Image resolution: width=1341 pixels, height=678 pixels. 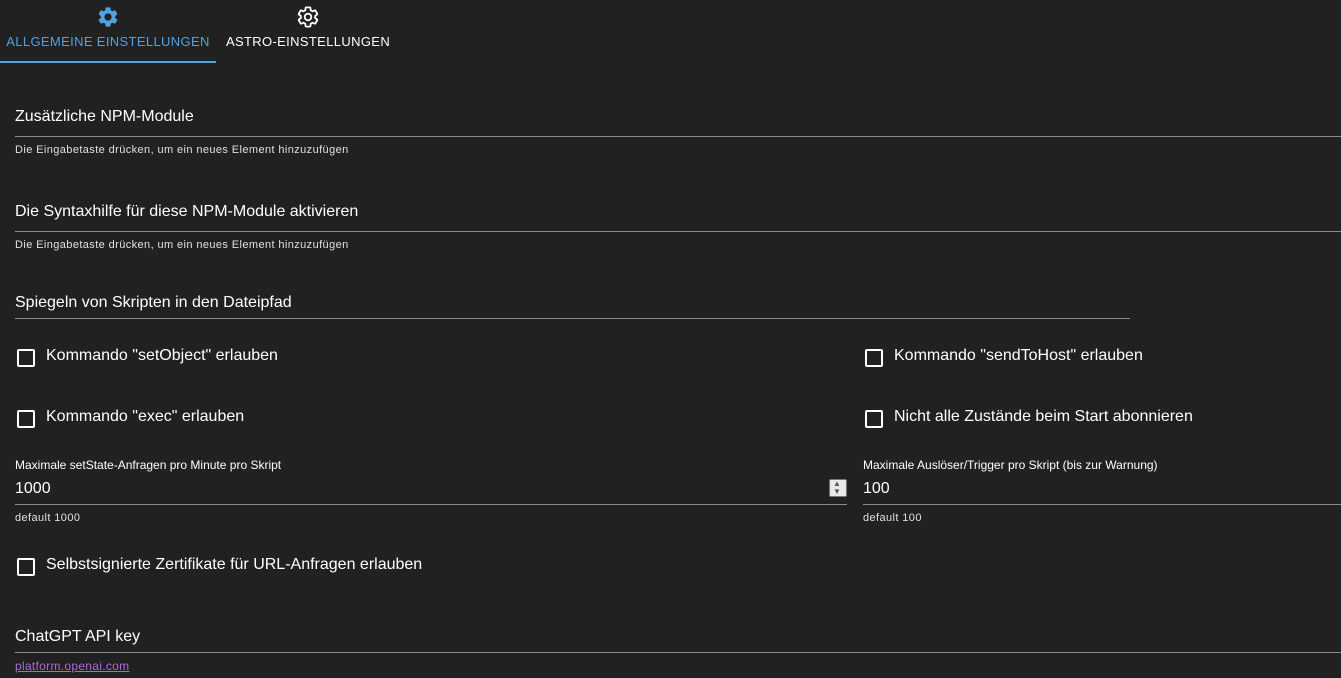 What do you see at coordinates (678, 652) in the screenshot?
I see `chatgpt-api-key-underline` at bounding box center [678, 652].